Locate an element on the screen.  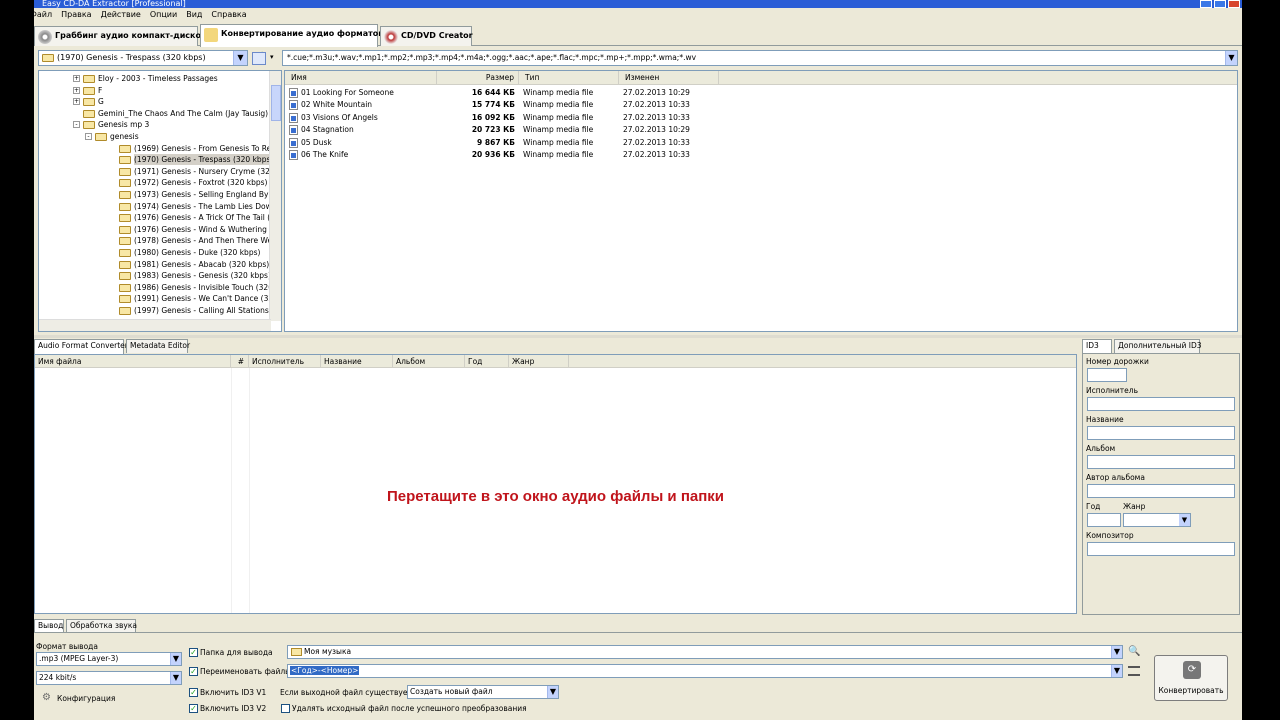
column-title: Название is located at coordinates (357, 361).